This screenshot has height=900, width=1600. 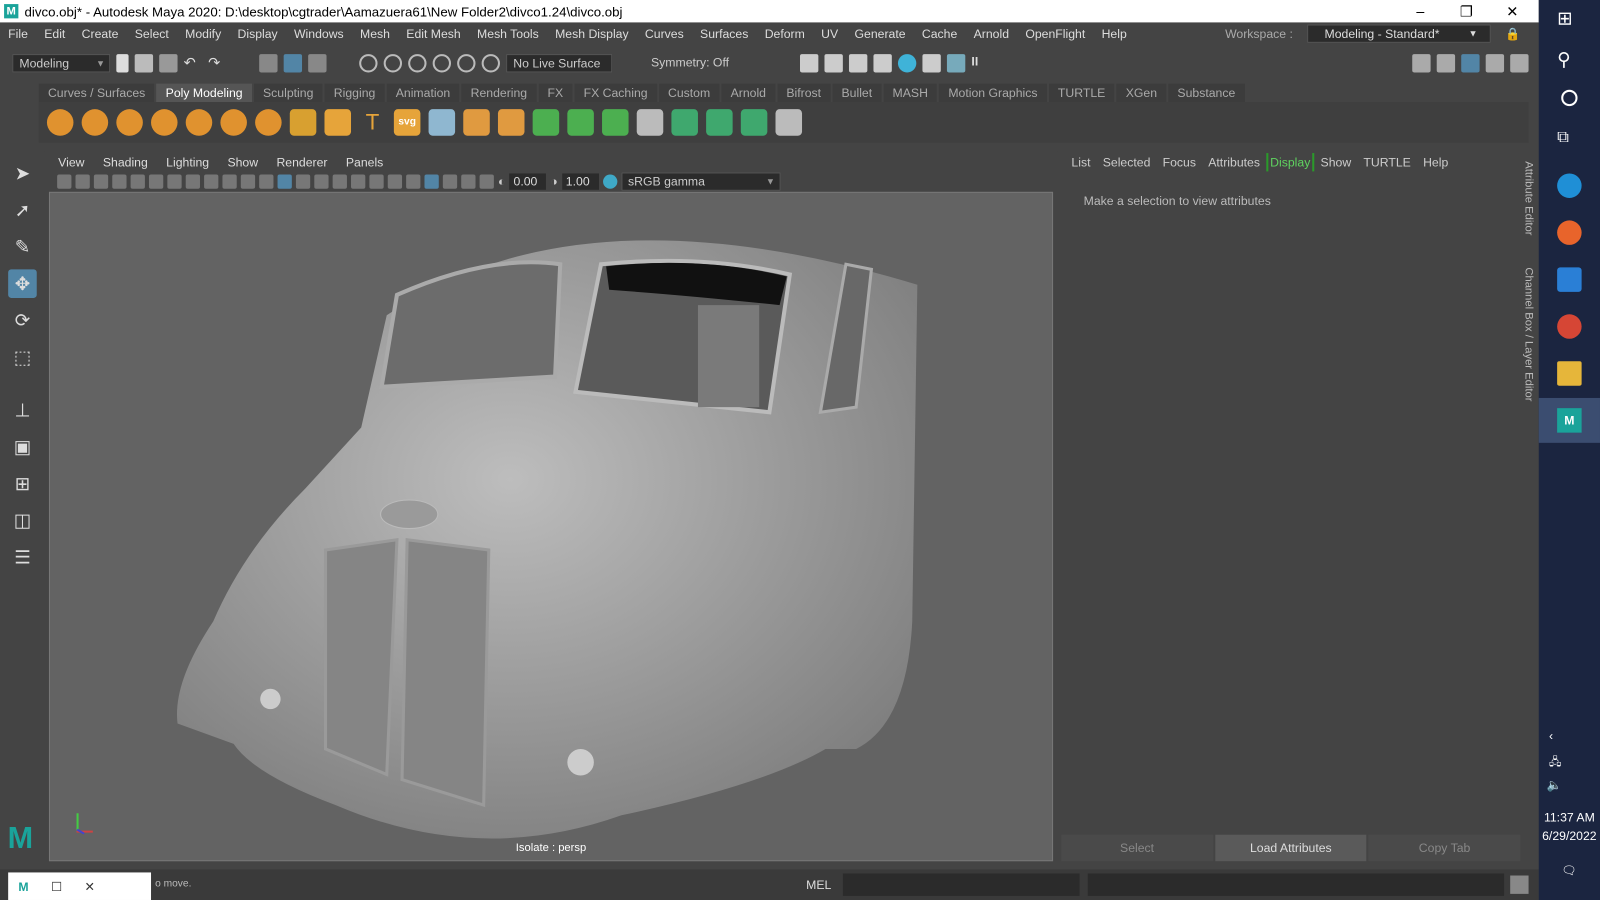 I want to click on tab-mash: MASH, so click(x=910, y=93).